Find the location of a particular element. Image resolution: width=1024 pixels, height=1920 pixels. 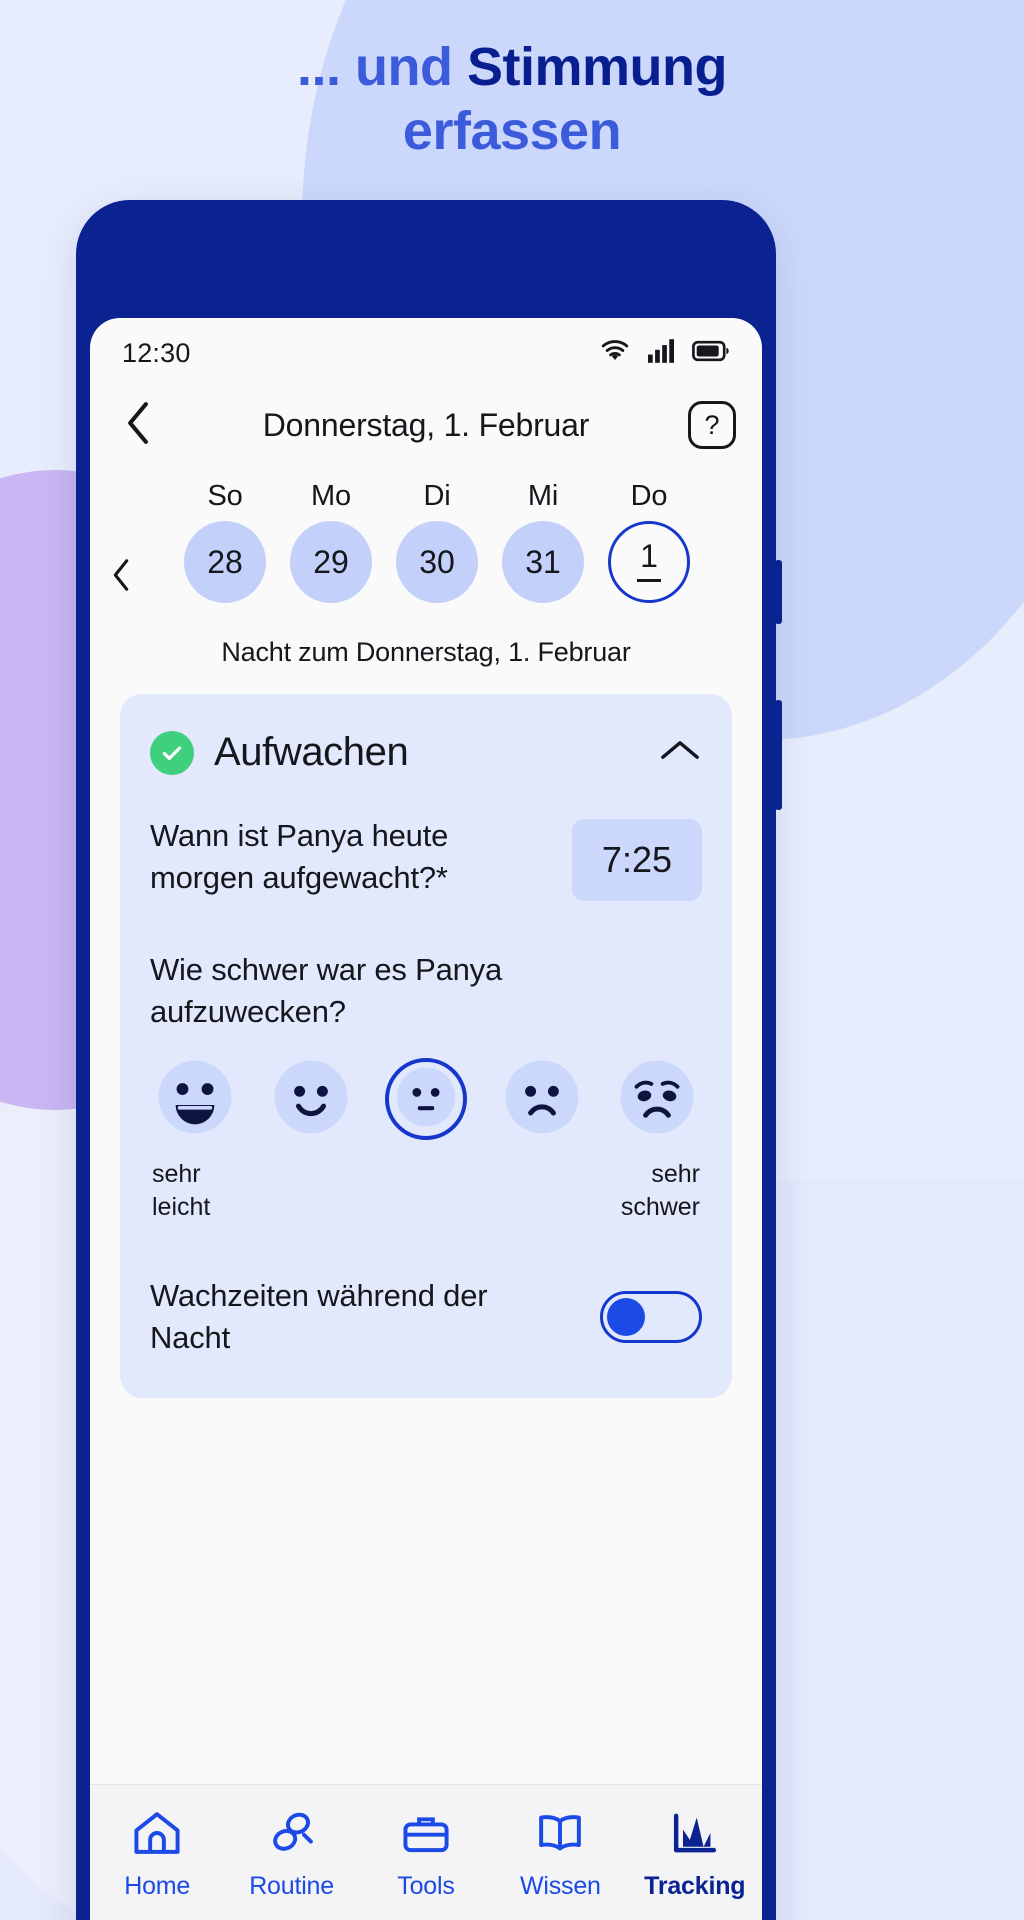

face-sad-icon is located at coordinates (542, 1099).